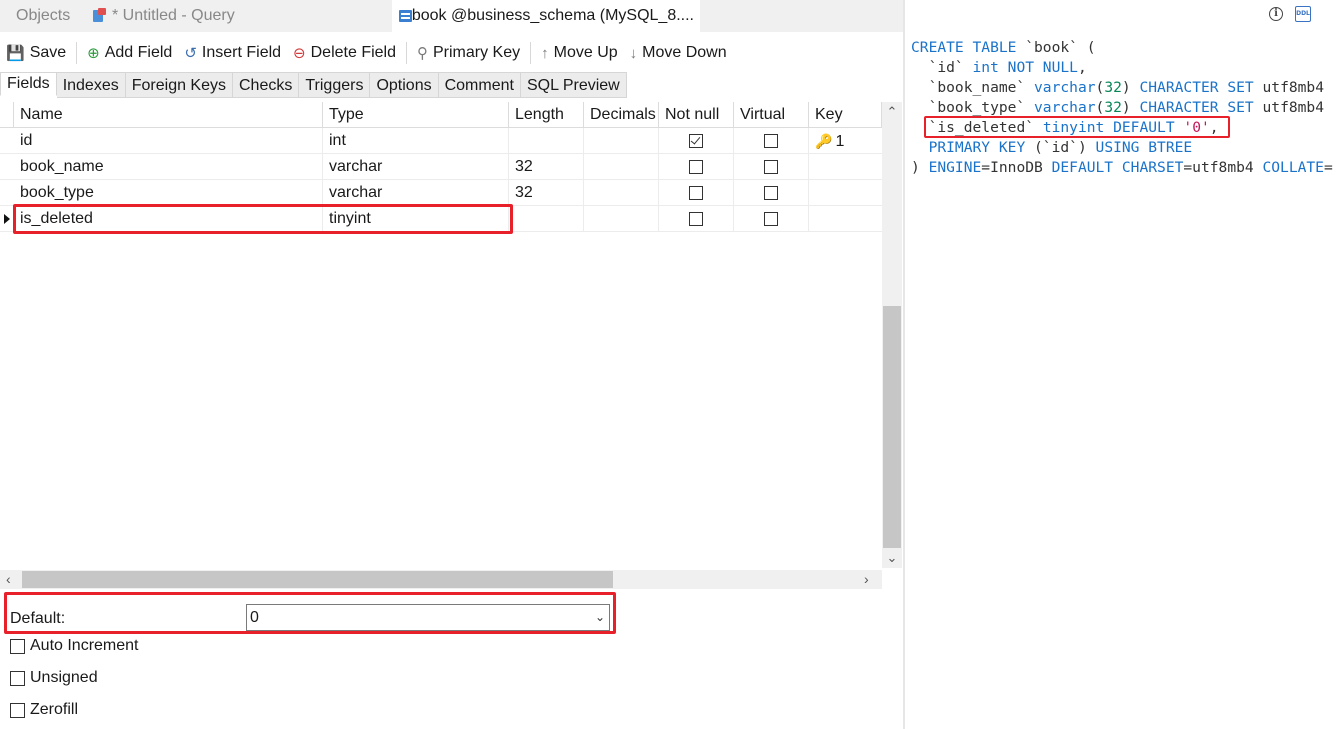  I want to click on auto-increment-option: Auto Increment, so click(74, 646).